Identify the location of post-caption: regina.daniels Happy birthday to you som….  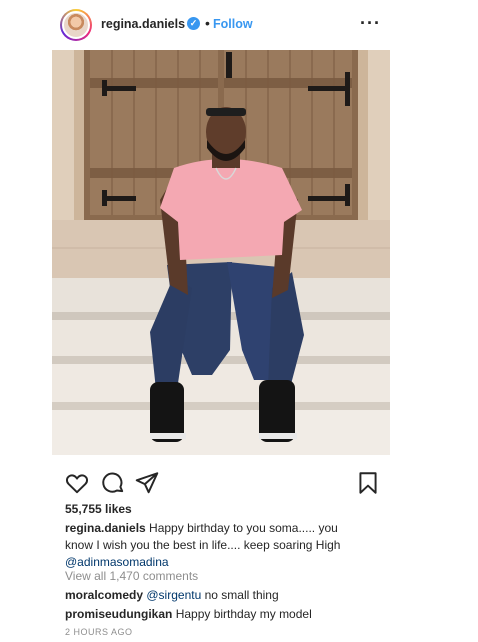
(215, 545).